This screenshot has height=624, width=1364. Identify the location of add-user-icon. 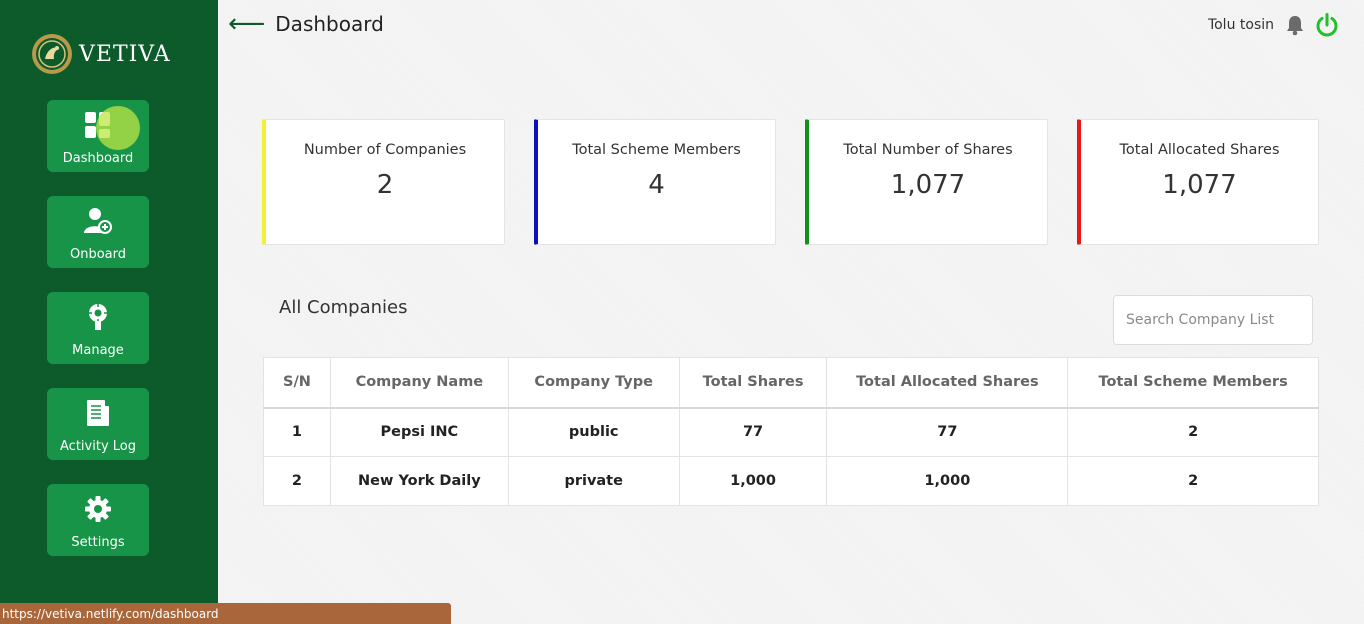
(98, 221).